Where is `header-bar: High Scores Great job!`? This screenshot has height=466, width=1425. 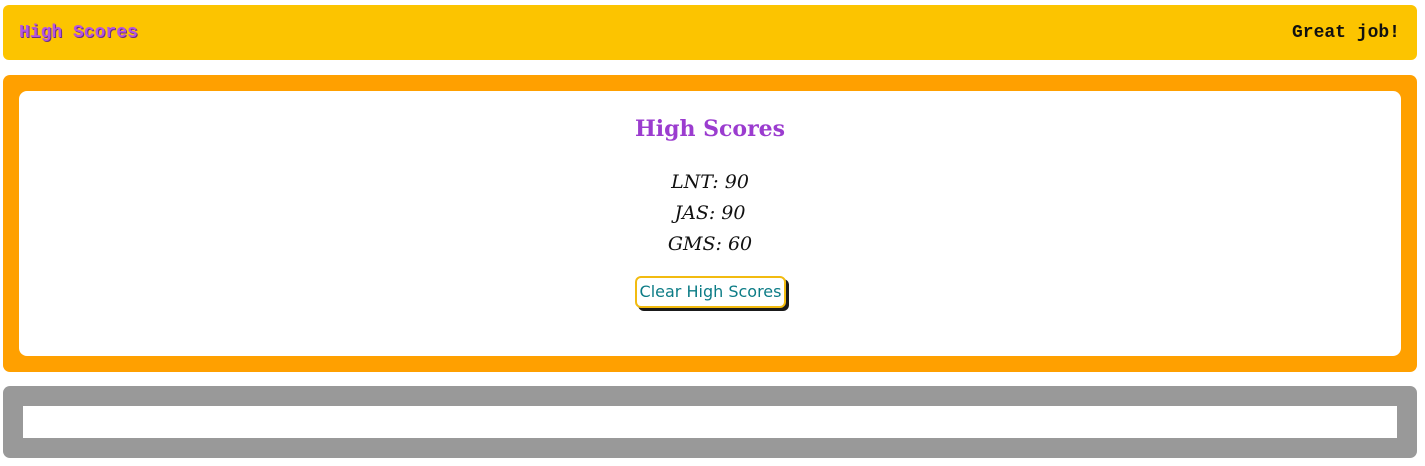 header-bar: High Scores Great job! is located at coordinates (710, 32).